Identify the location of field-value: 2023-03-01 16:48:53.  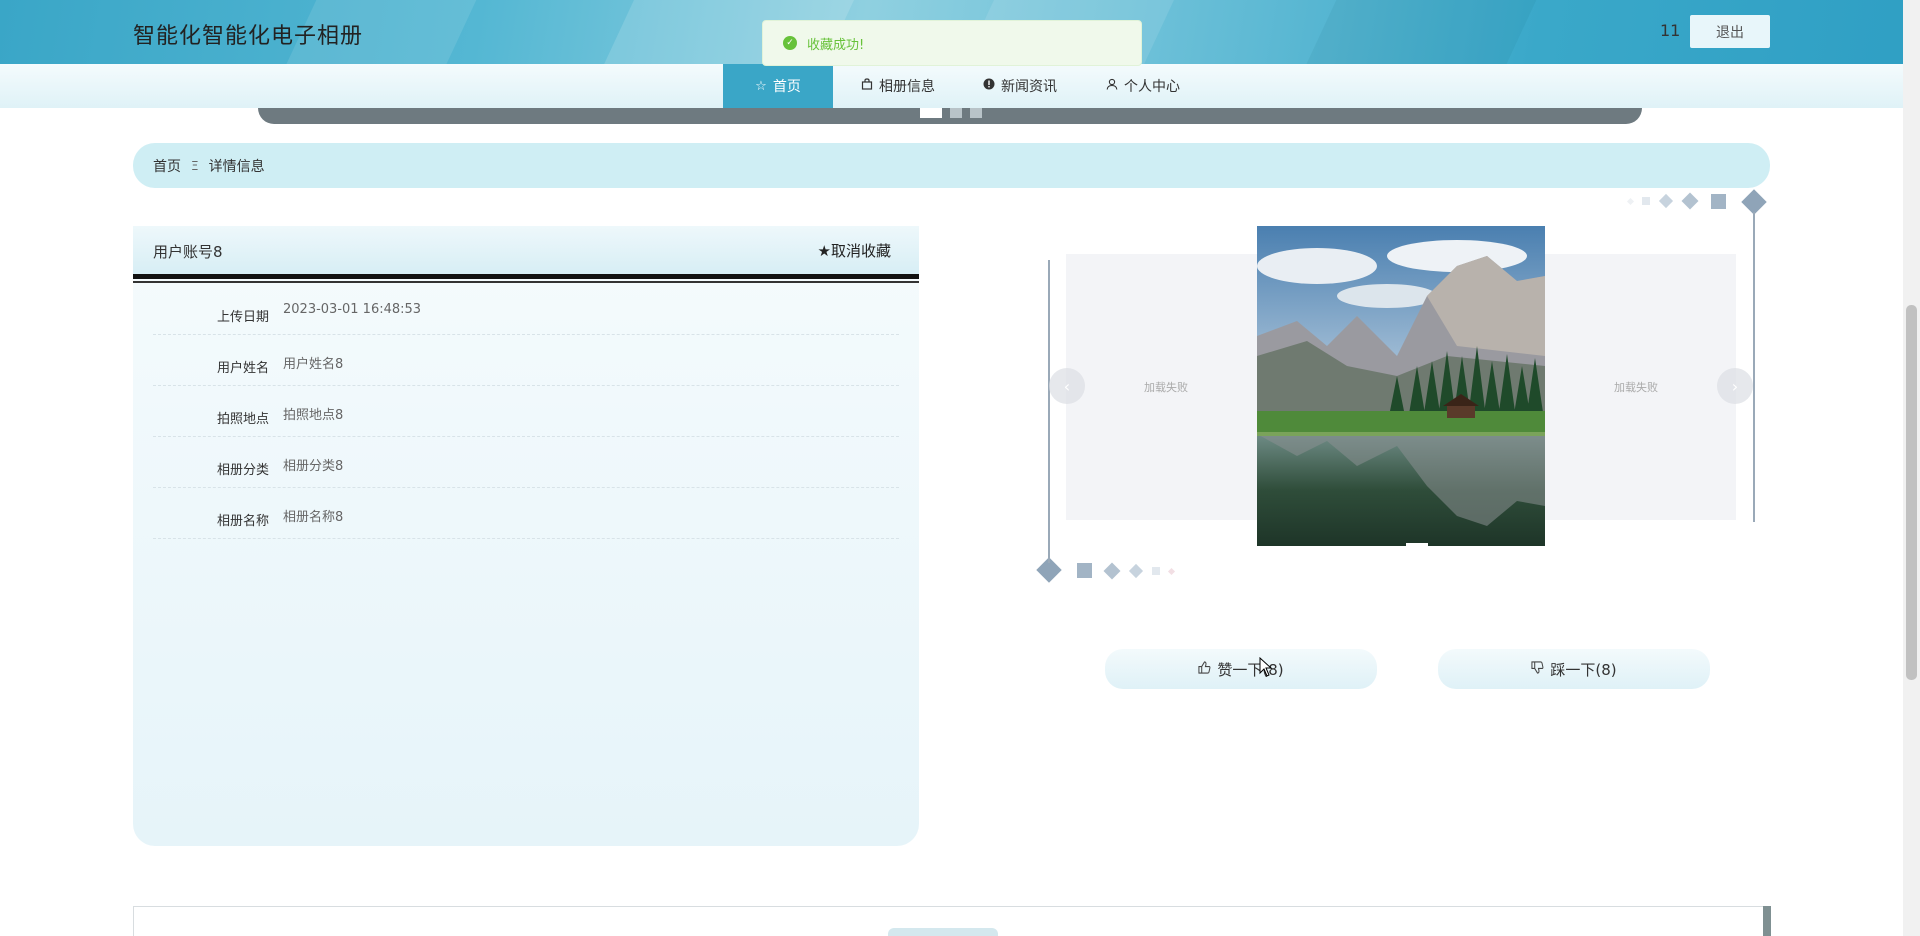
(352, 309).